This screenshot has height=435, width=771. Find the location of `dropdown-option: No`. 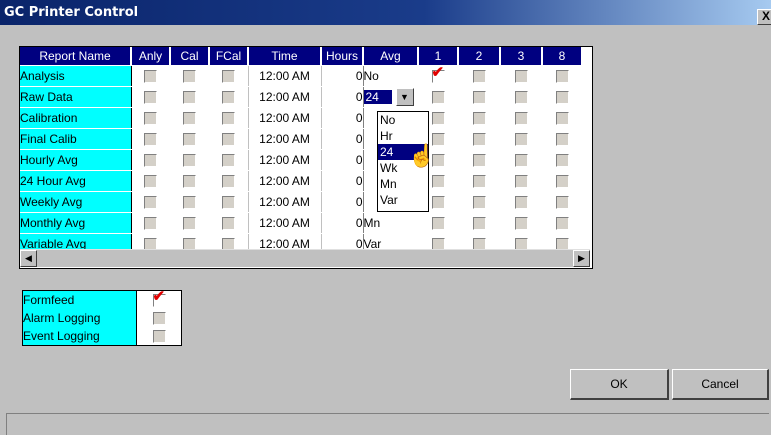

dropdown-option: No is located at coordinates (403, 120).